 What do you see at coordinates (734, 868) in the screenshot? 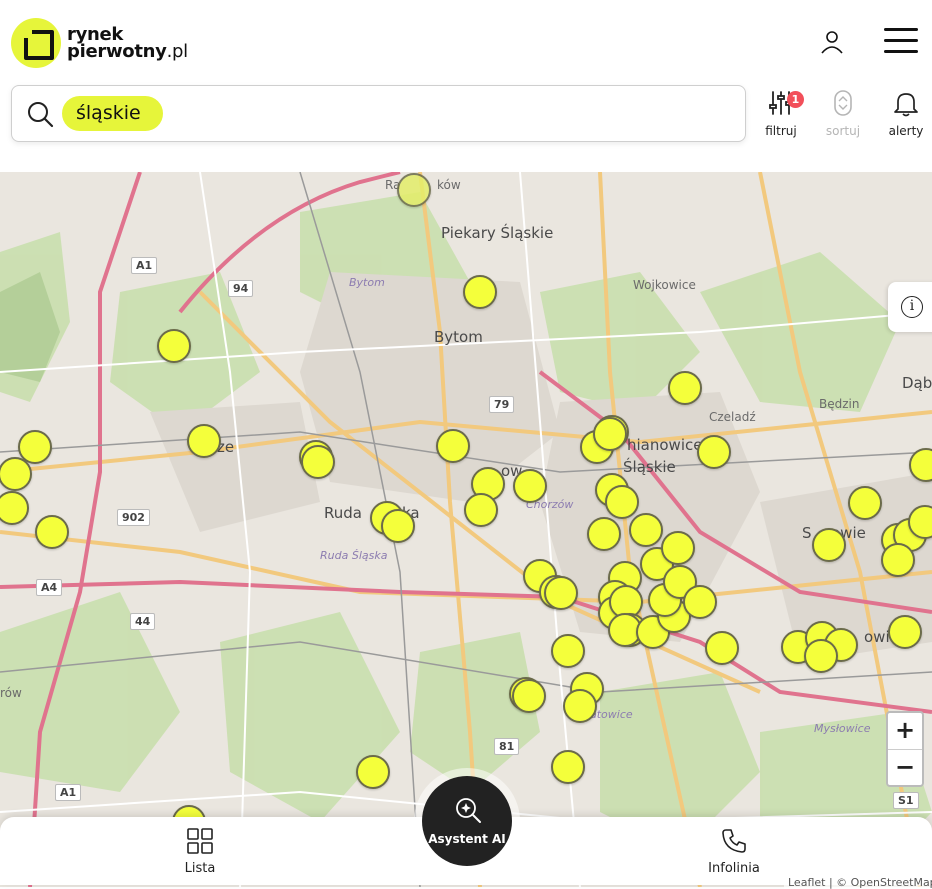
I see `hotline-label: Infolinia` at bounding box center [734, 868].